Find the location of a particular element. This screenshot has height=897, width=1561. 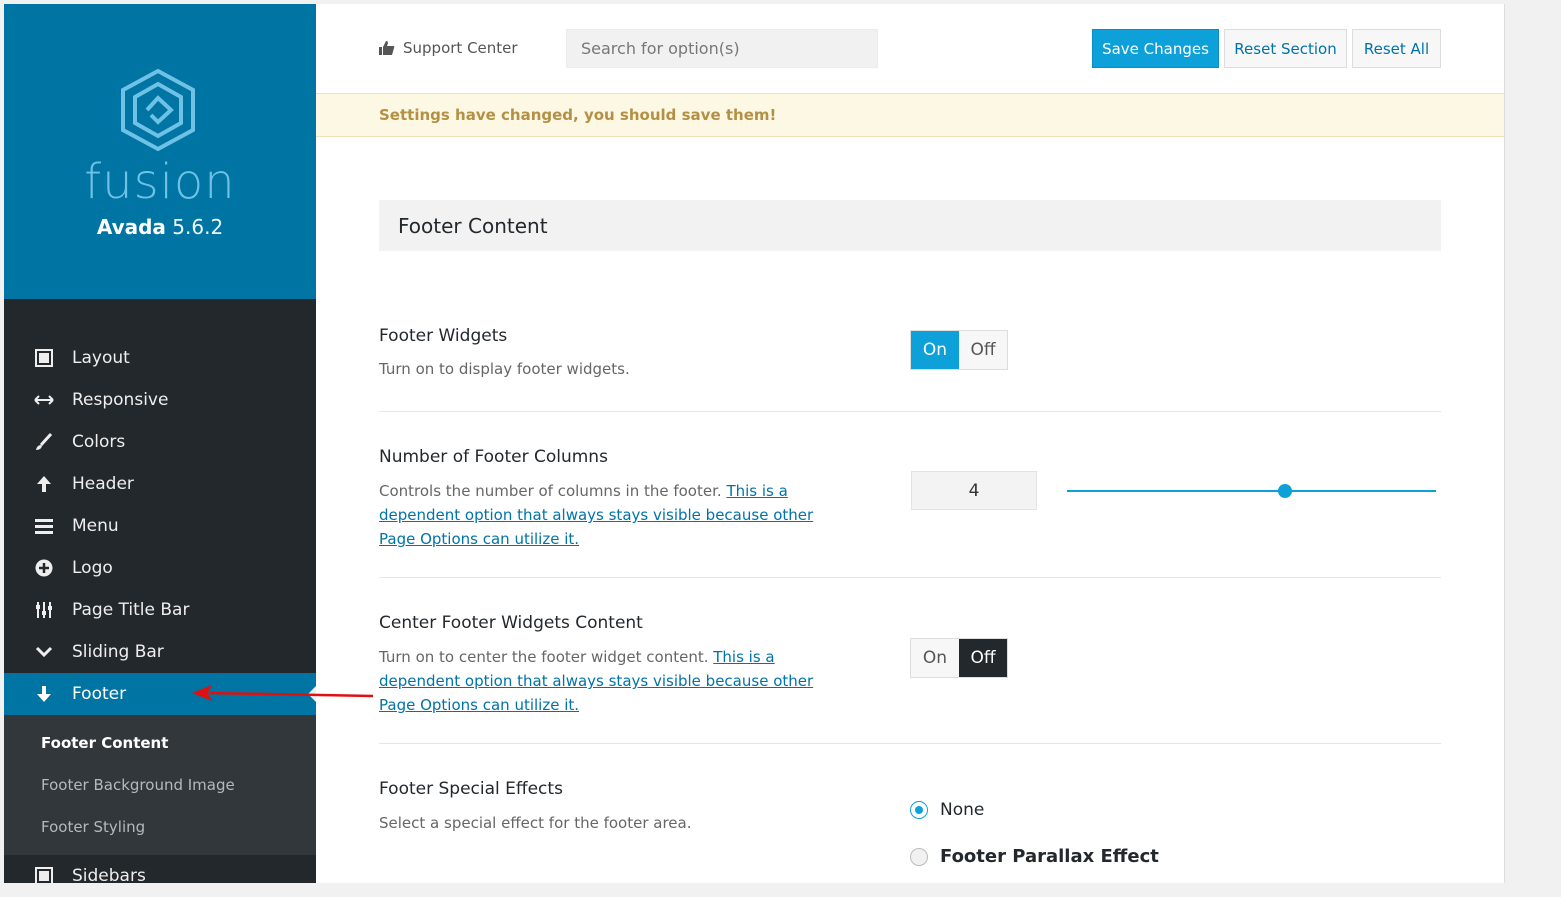

sidebar-item-label: Footer is located at coordinates (99, 694).